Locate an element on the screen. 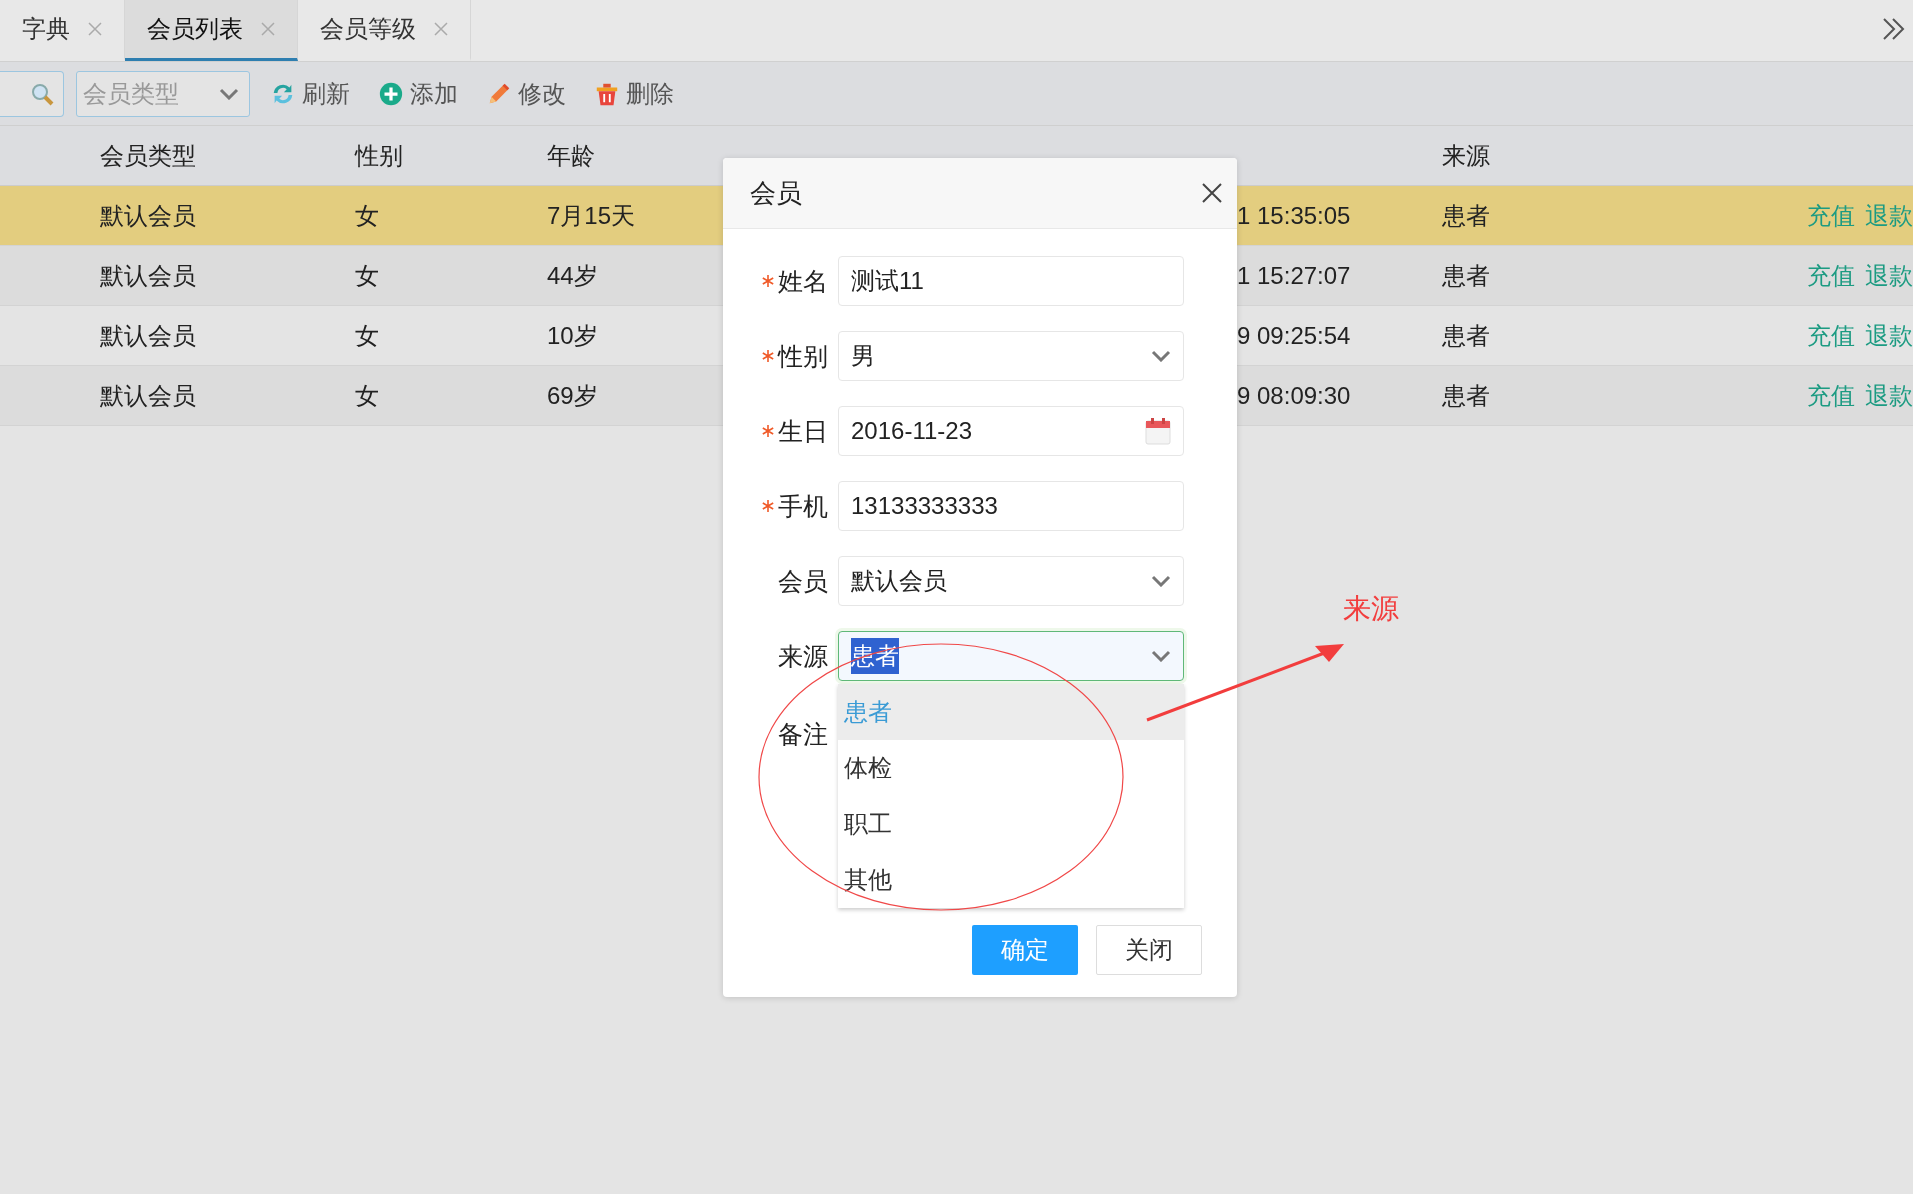 The image size is (1913, 1194). field-label: 备注 is located at coordinates (803, 734).